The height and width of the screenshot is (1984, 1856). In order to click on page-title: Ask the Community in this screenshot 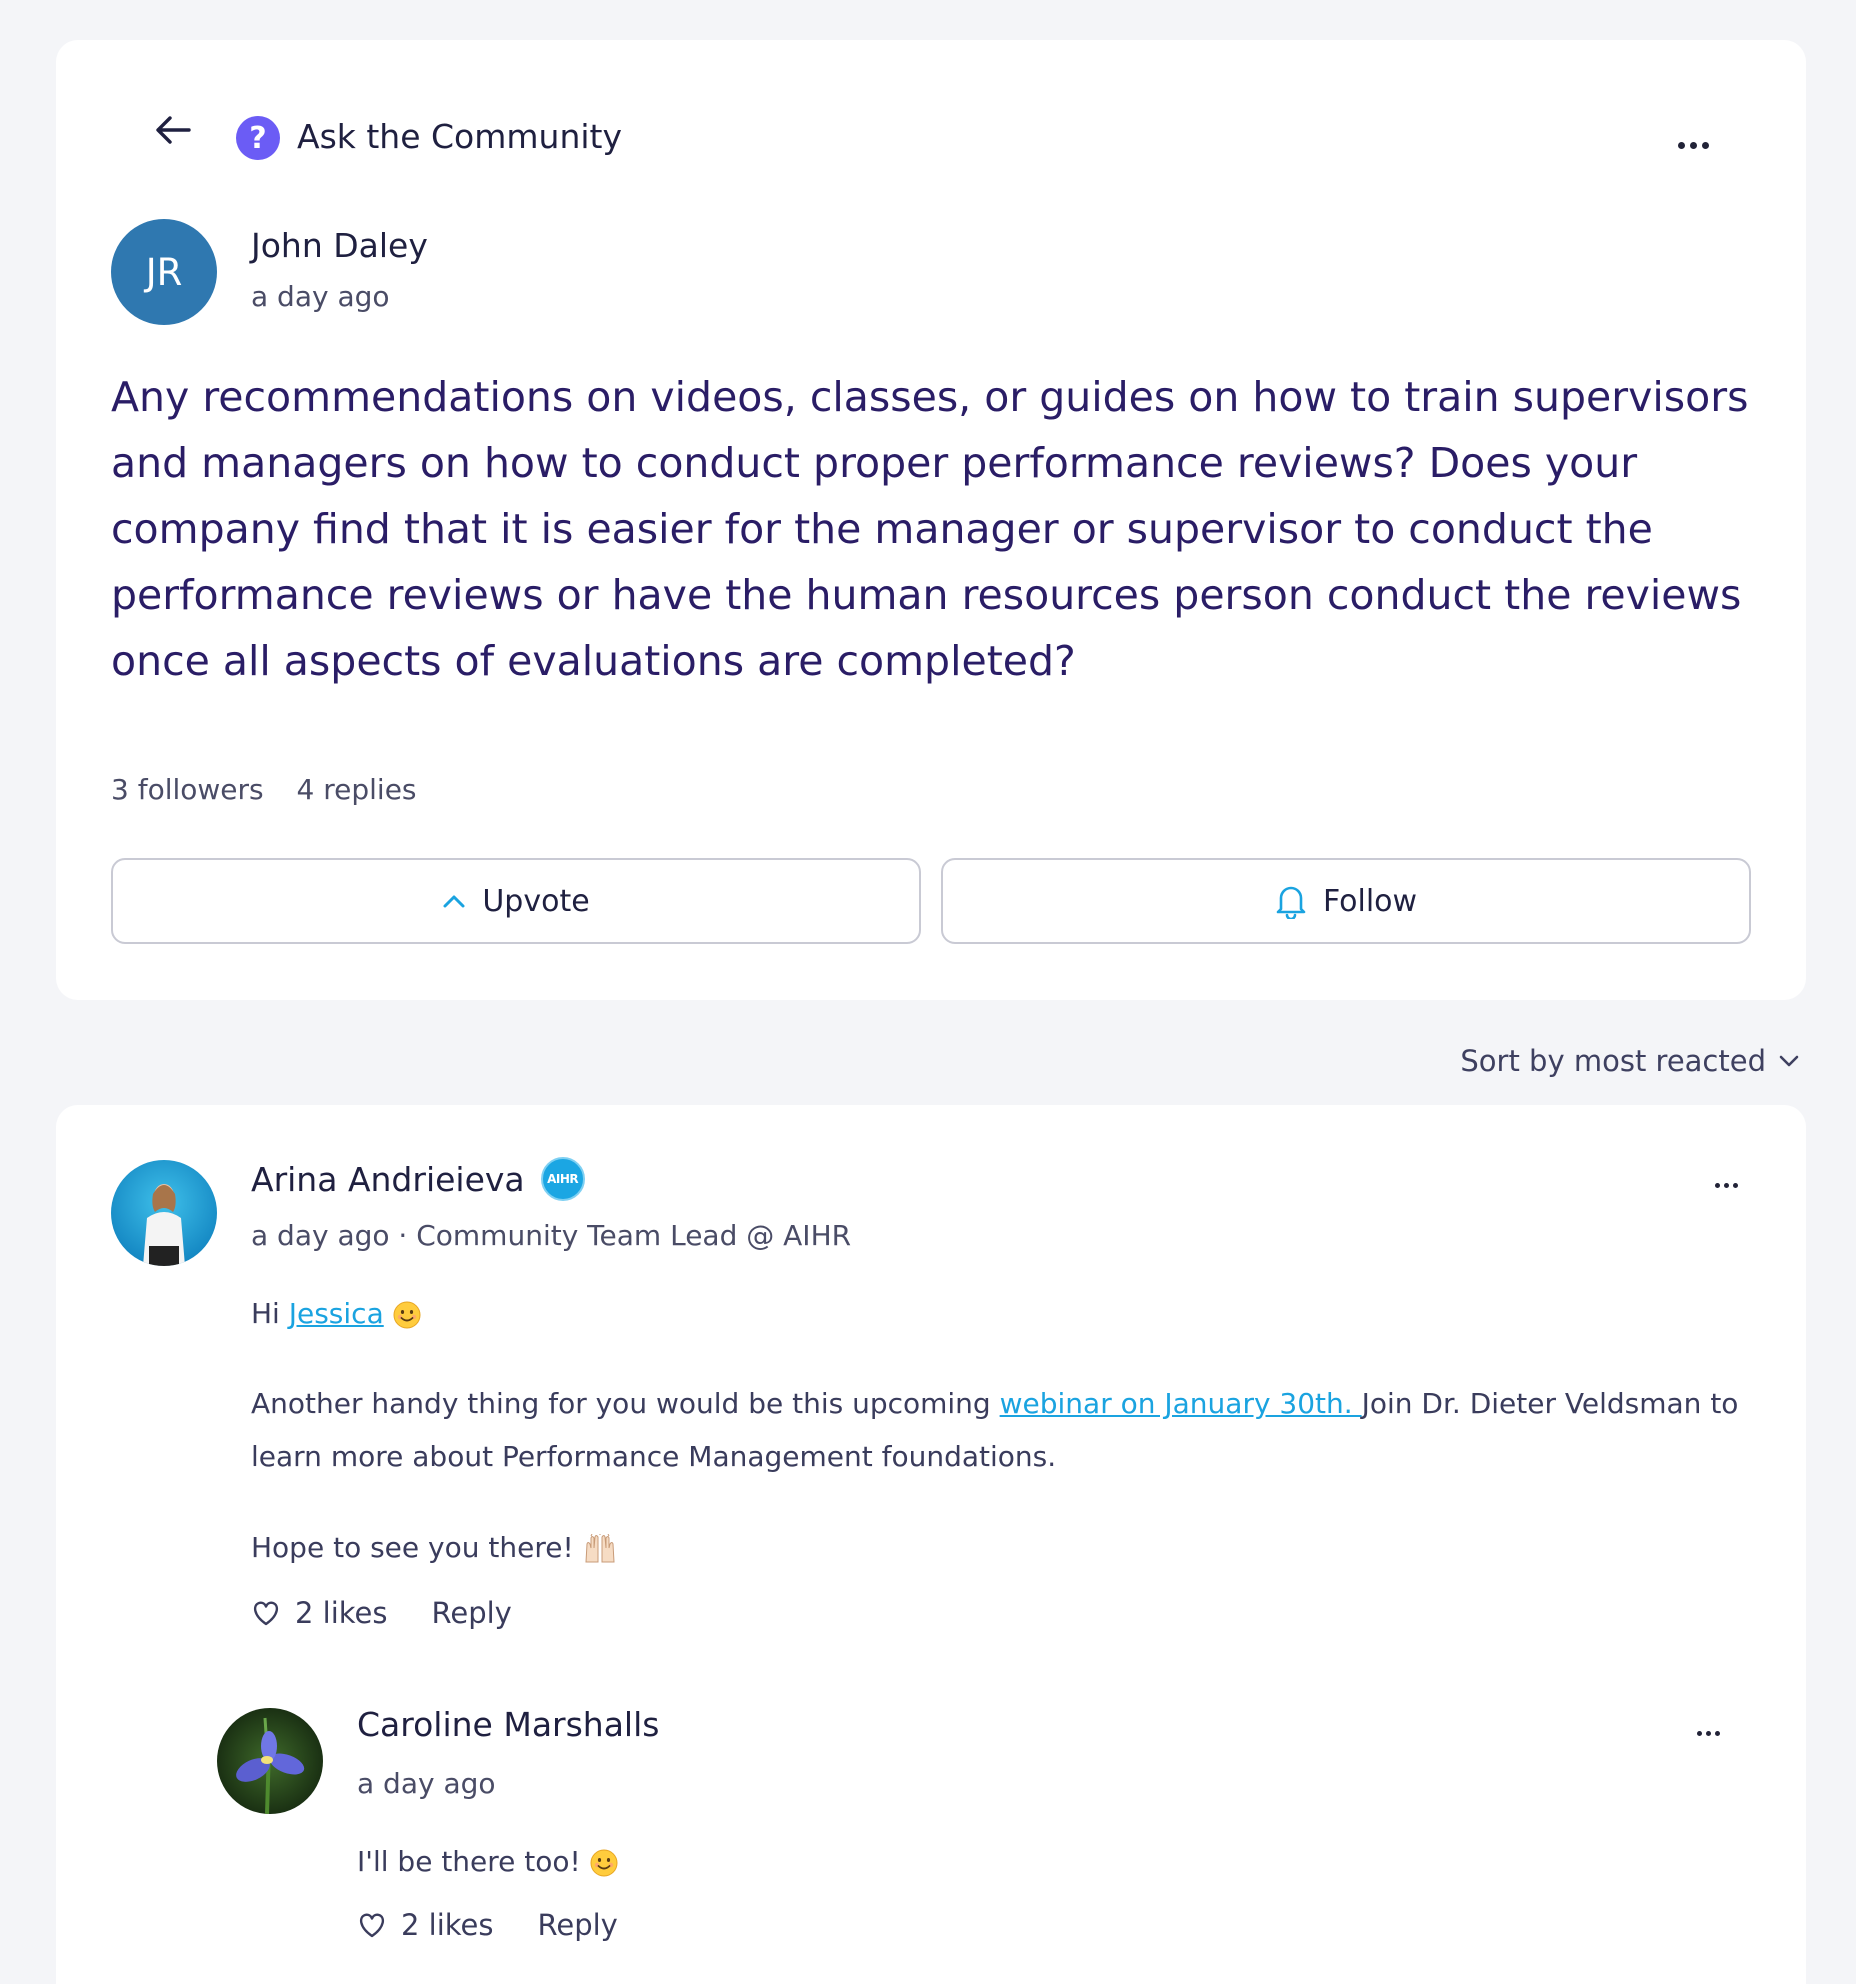, I will do `click(460, 136)`.